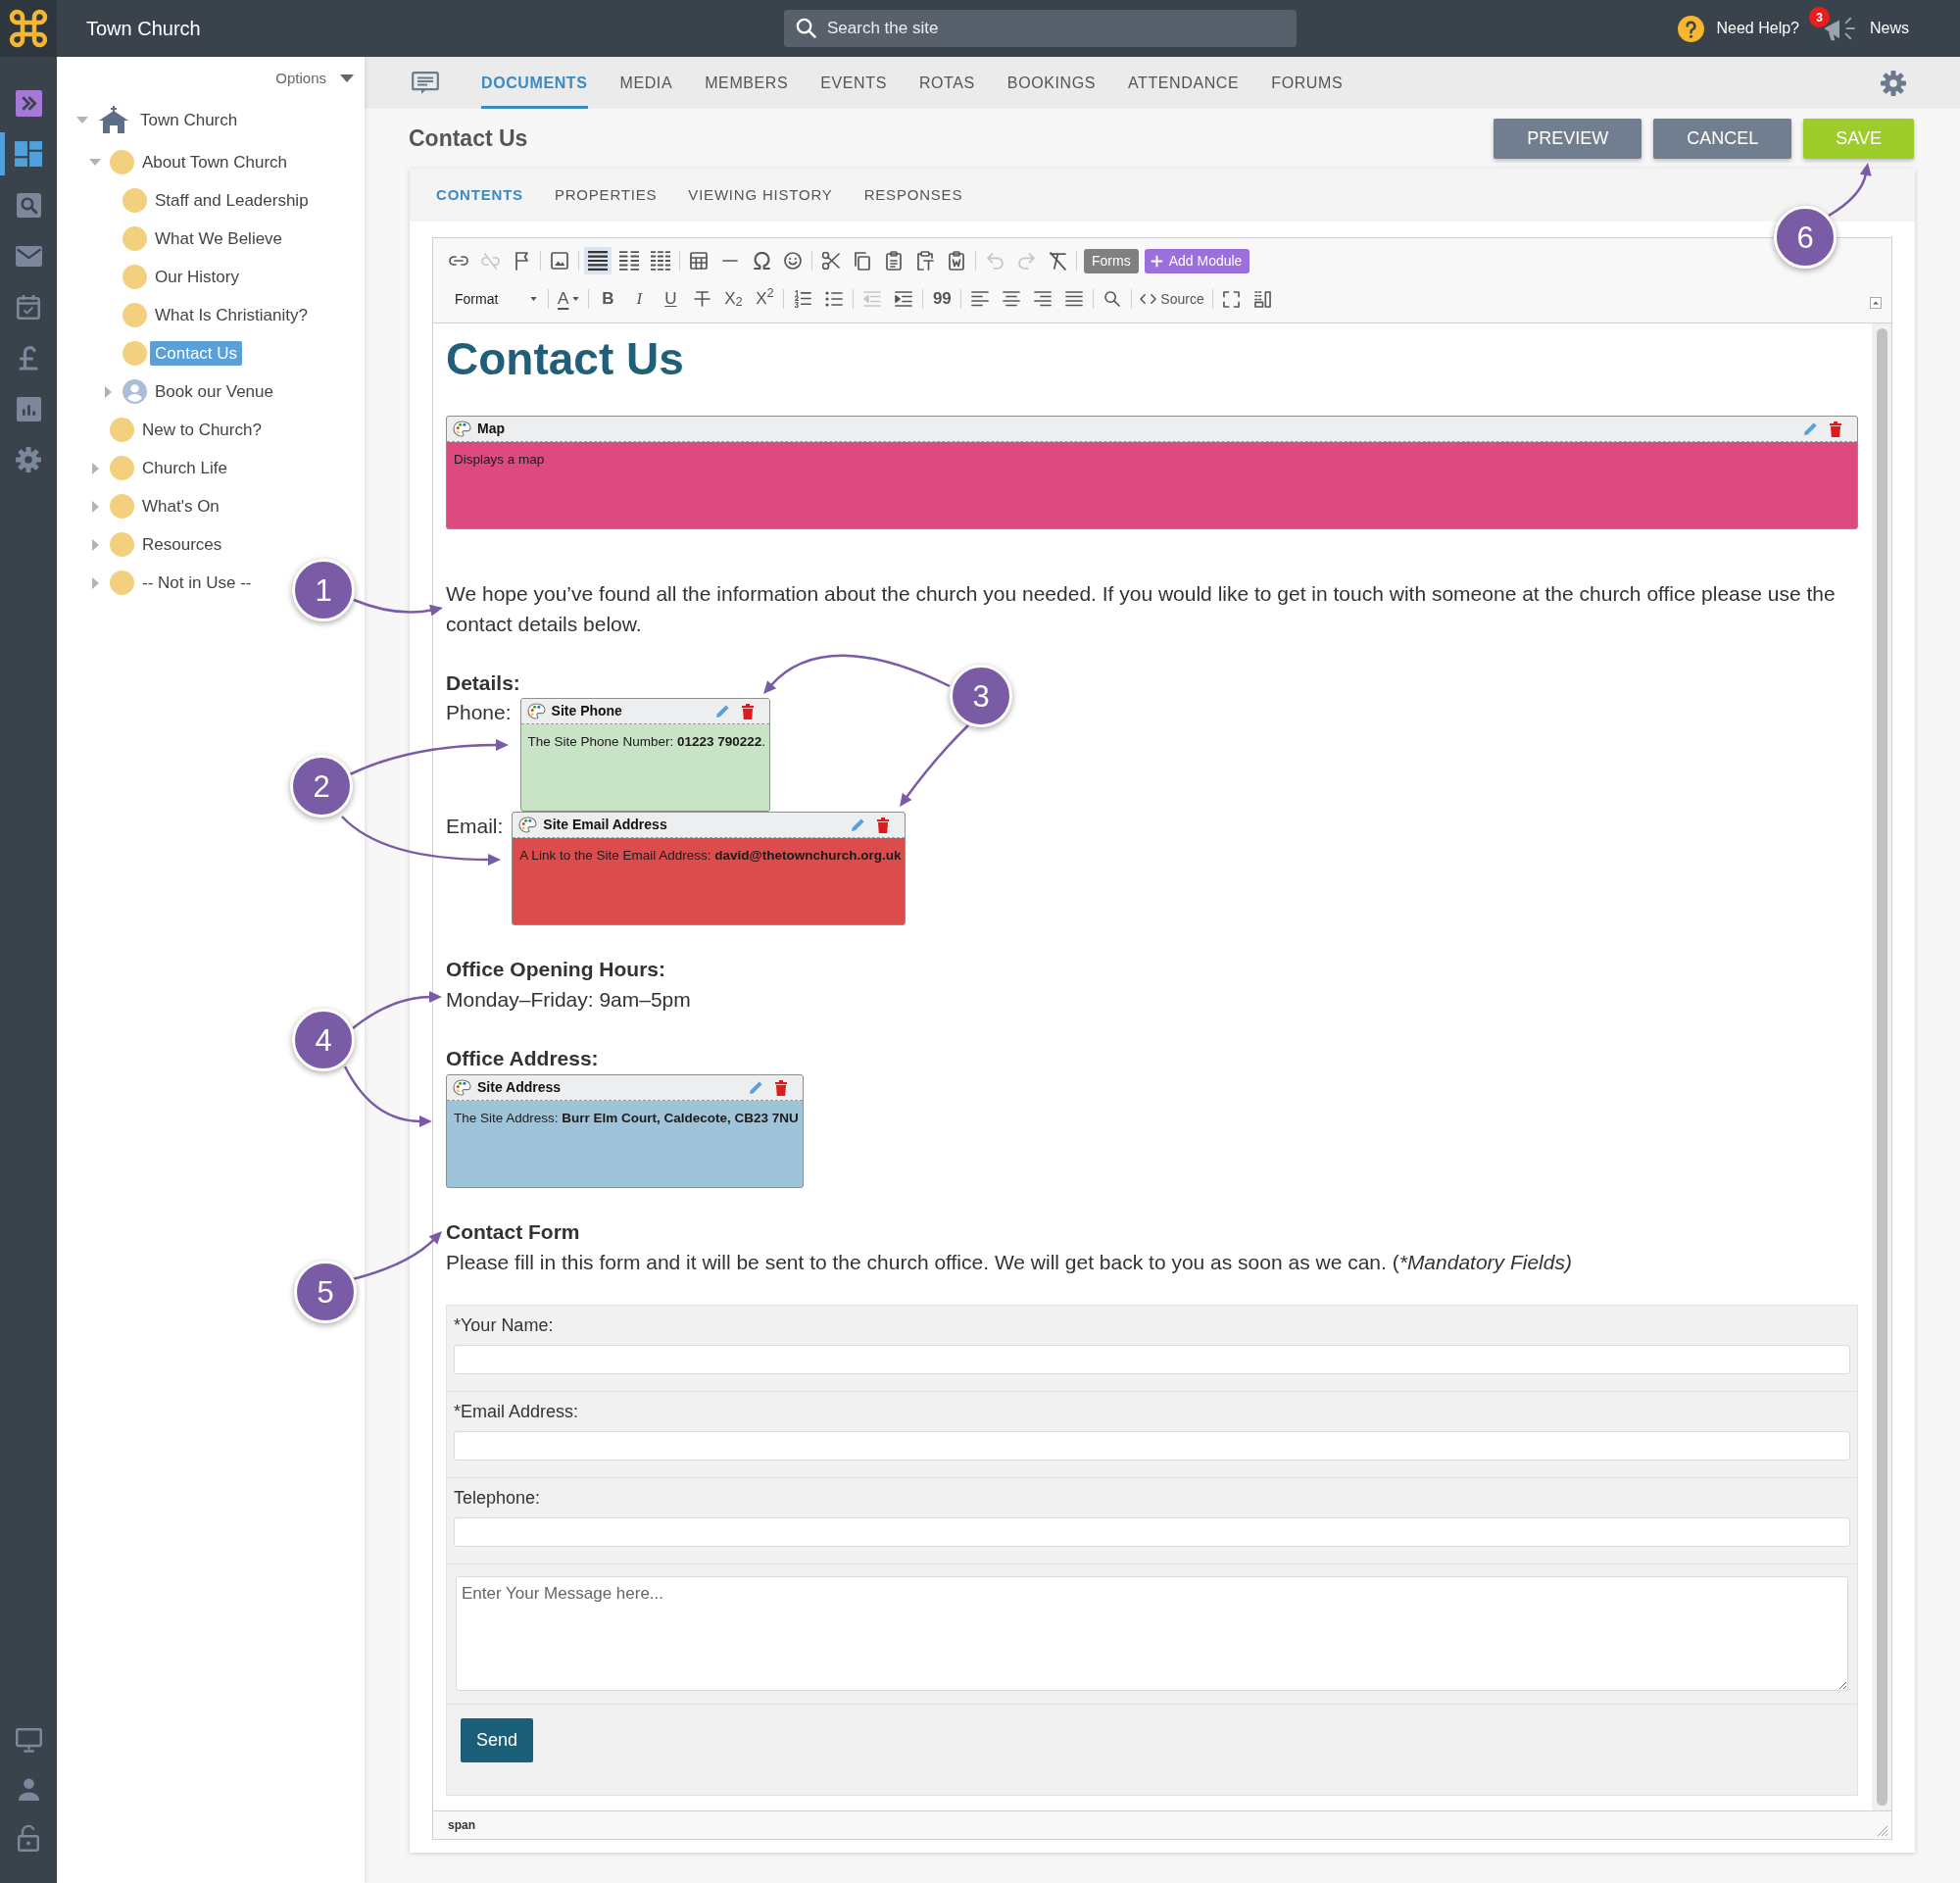 This screenshot has height=1883, width=1960. I want to click on pound-sign-icon, so click(28, 358).